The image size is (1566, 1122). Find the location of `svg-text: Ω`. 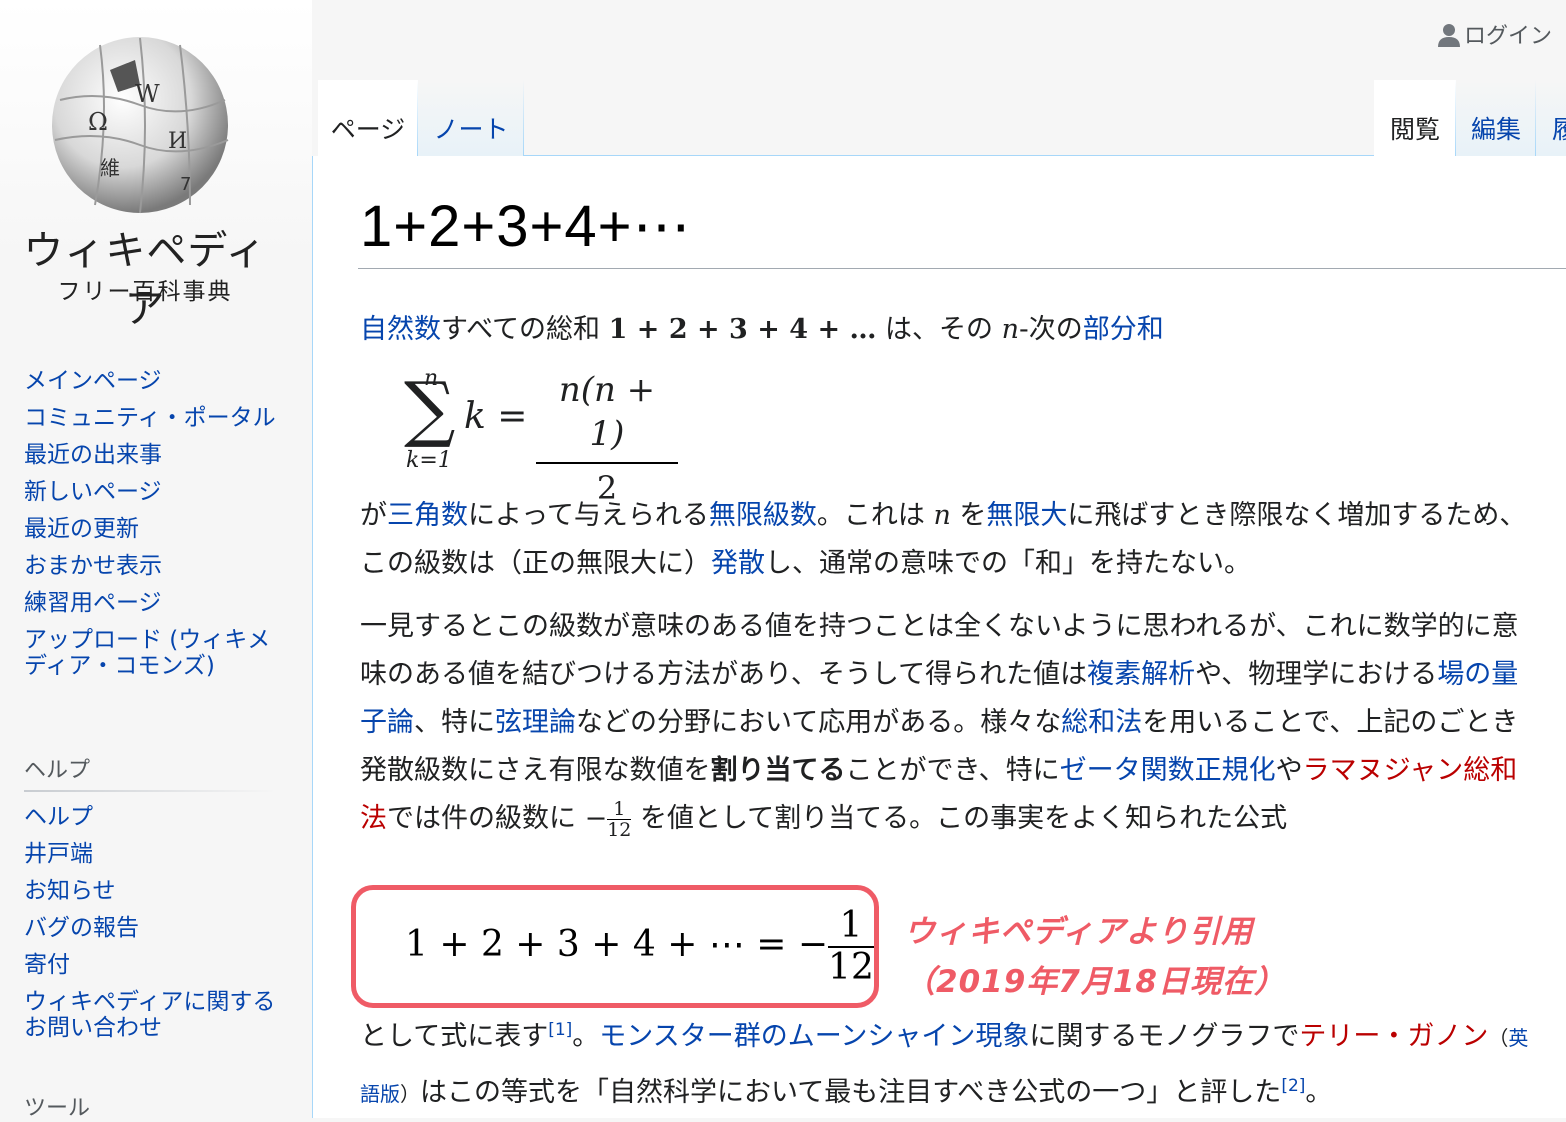

svg-text: Ω is located at coordinates (98, 122).